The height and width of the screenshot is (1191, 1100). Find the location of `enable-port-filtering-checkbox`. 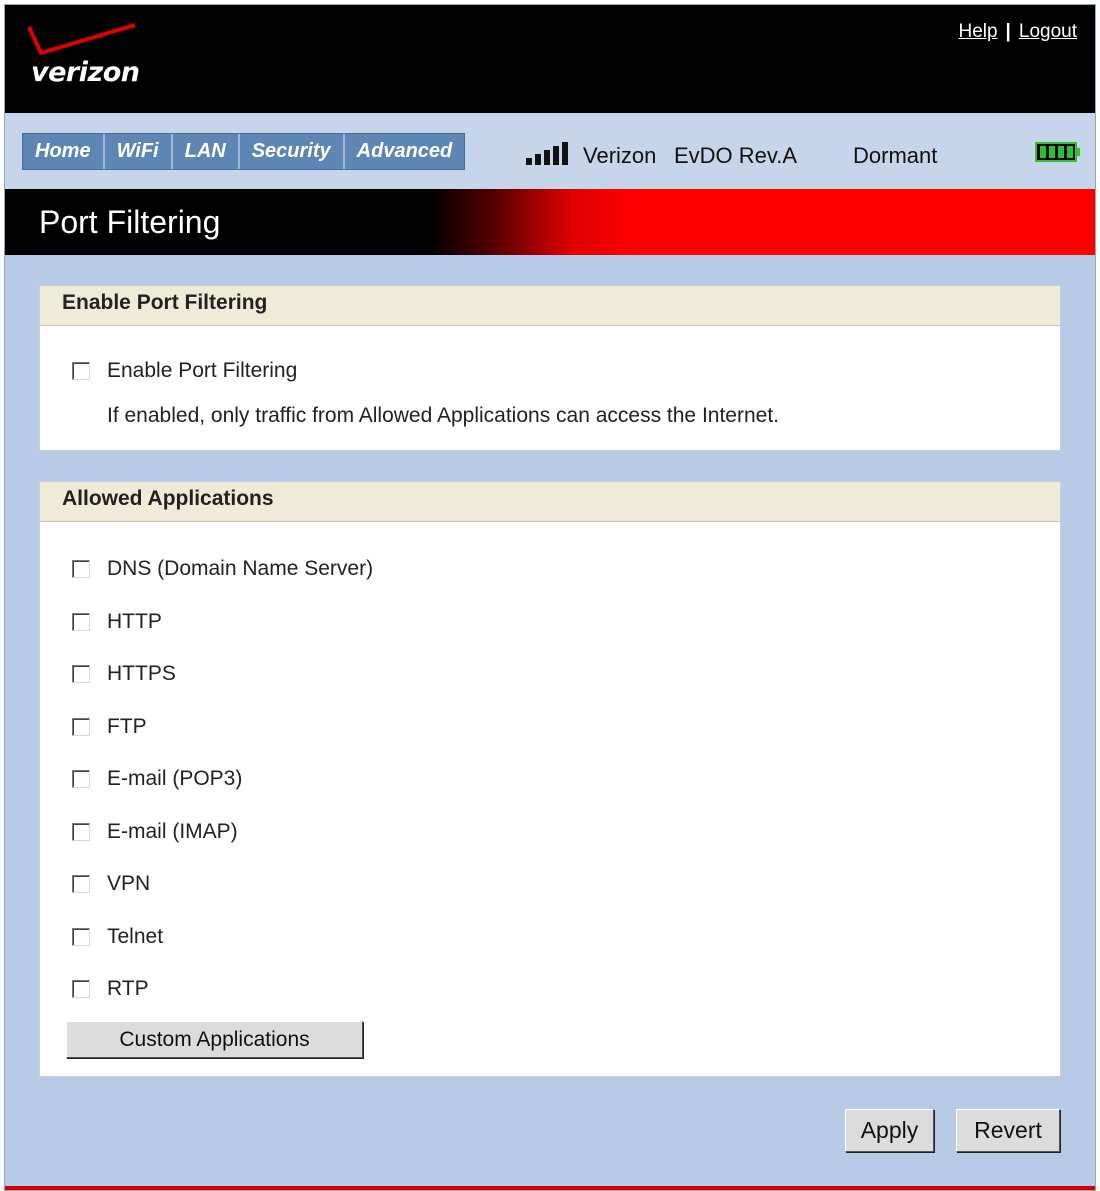

enable-port-filtering-checkbox is located at coordinates (81, 371).